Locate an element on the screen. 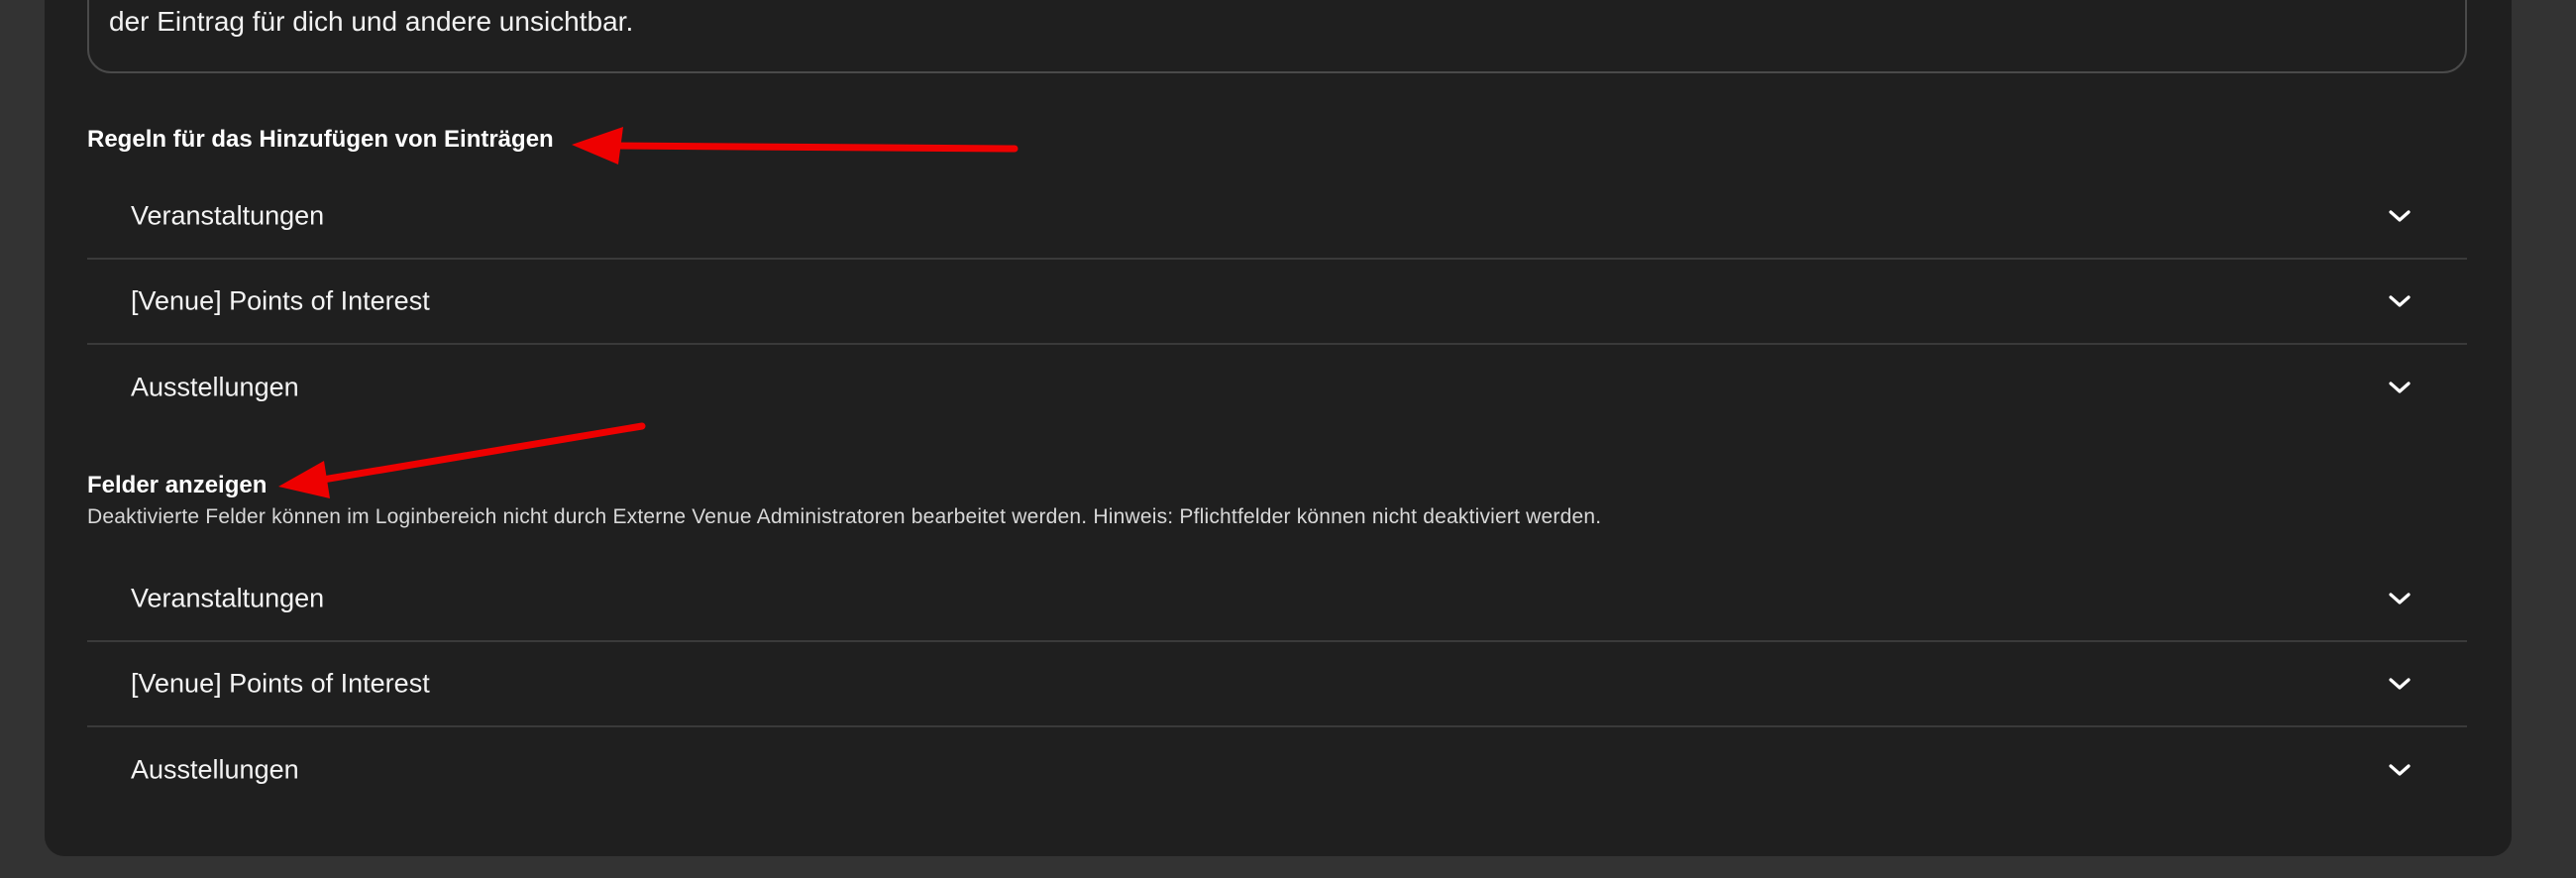 This screenshot has width=2576, height=878. fields-item-points-of-interest: [Venue] Points of Interest is located at coordinates (1277, 685).